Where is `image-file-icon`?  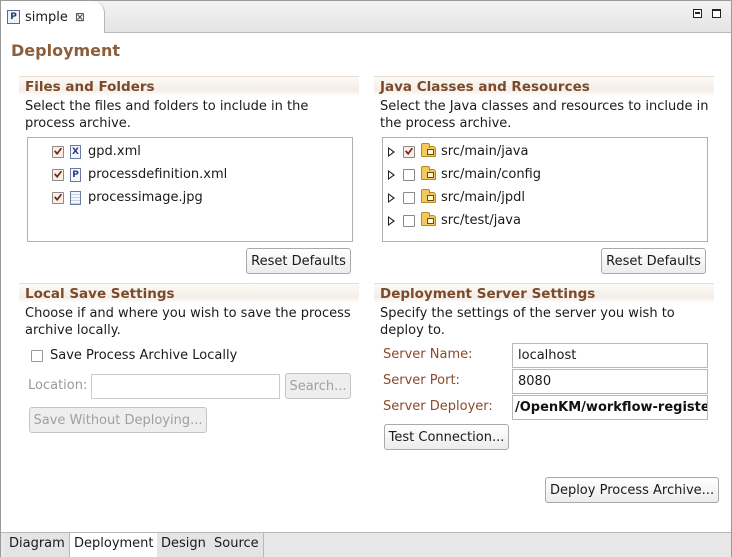 image-file-icon is located at coordinates (75, 197).